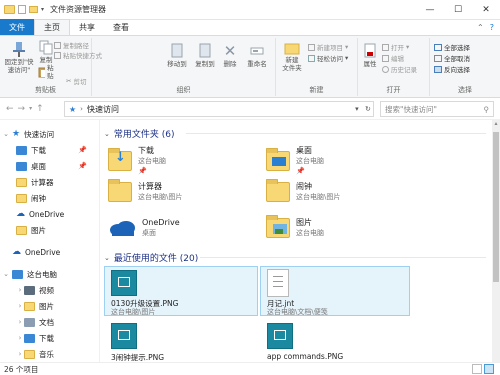  Describe the element at coordinates (49, 252) in the screenshot. I see `sidebar-item-onedrive: ☁ OneDrive` at that location.